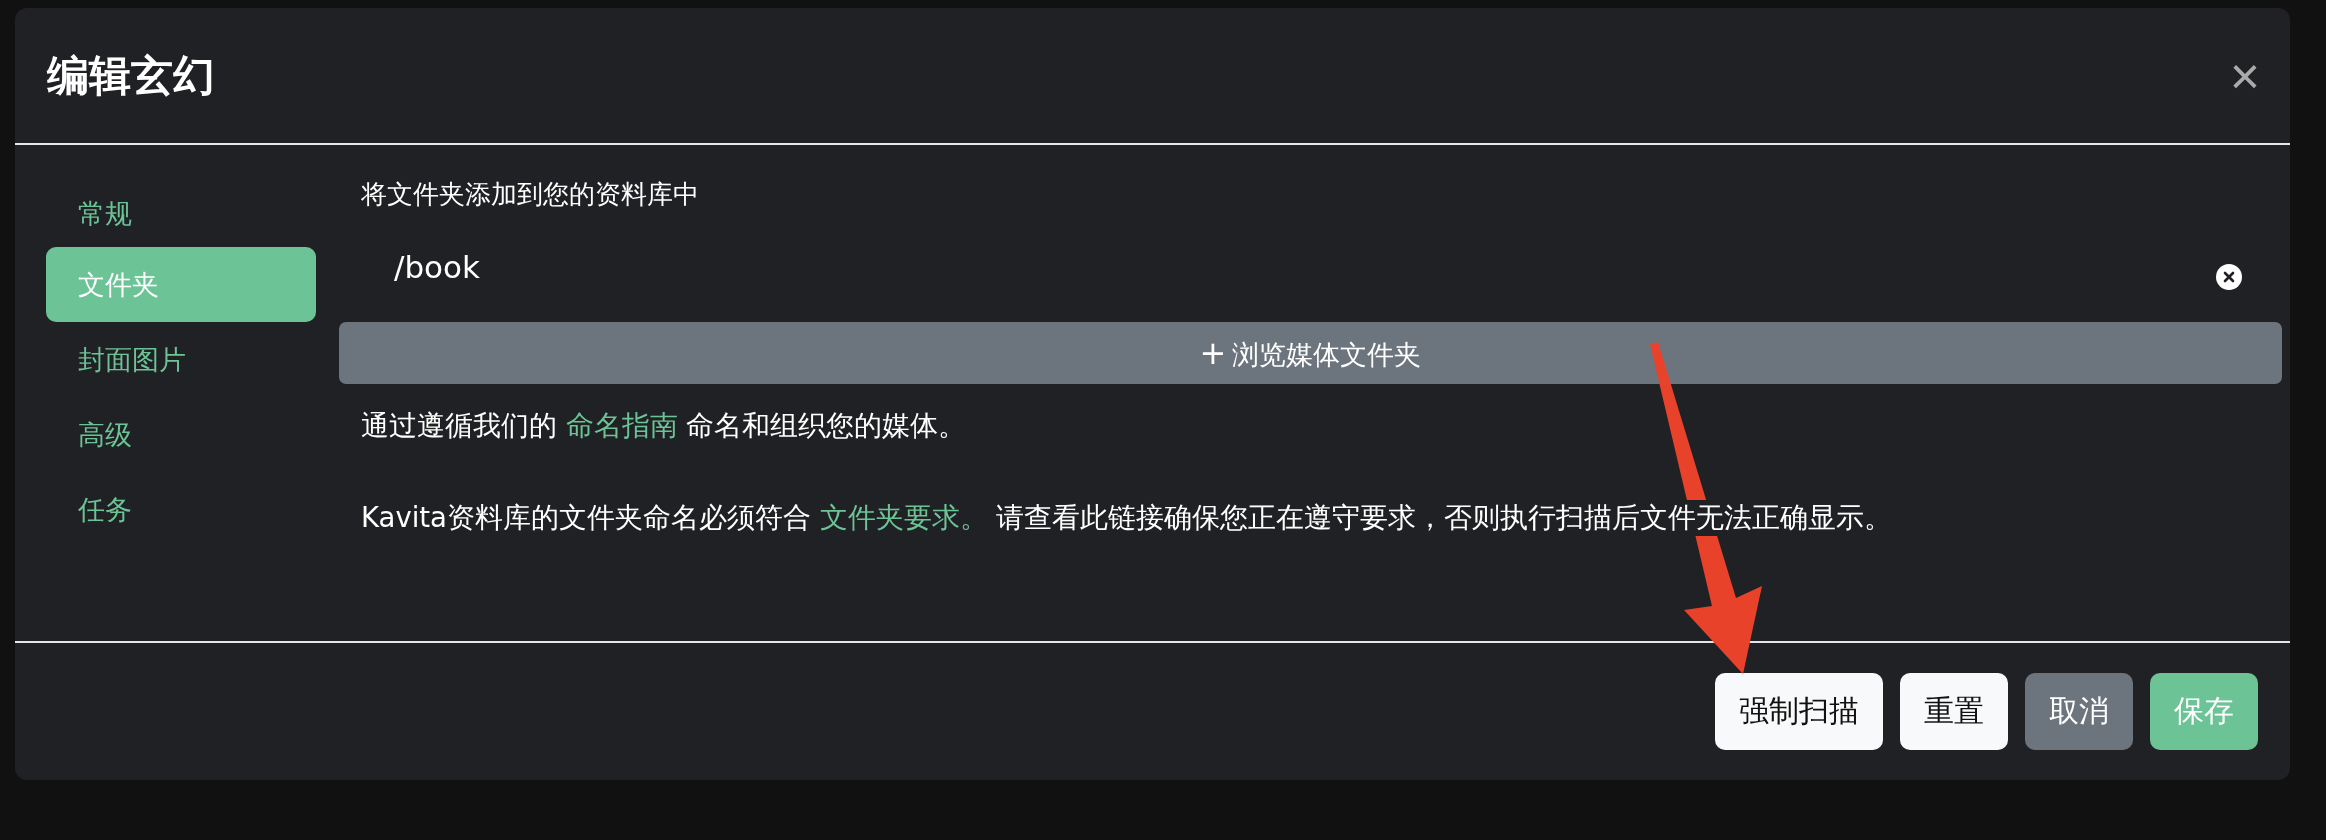 This screenshot has height=840, width=2326. I want to click on sidebar-item: 任务, so click(181, 509).